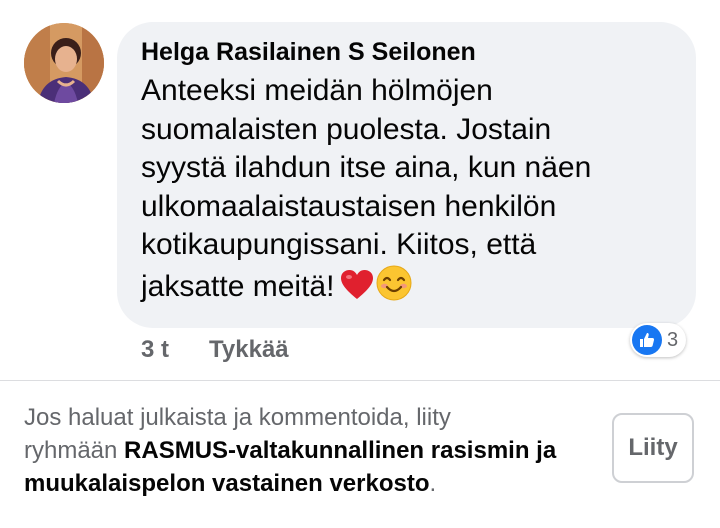 The image size is (720, 528). I want to click on comment-text-line: syystä ilahdun itse aina, kun näen, so click(366, 167).